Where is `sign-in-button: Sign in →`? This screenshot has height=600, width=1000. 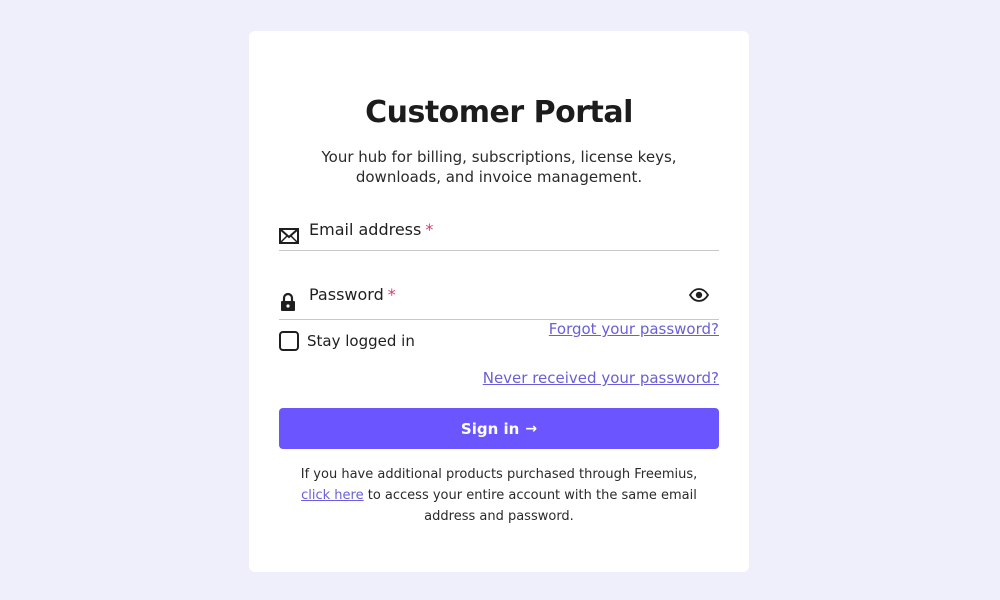
sign-in-button: Sign in → is located at coordinates (499, 428).